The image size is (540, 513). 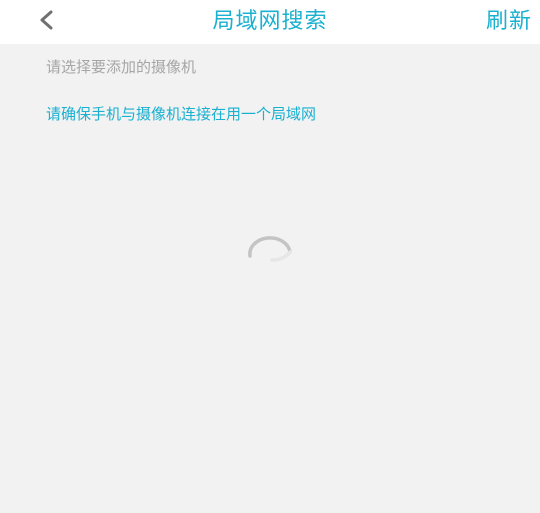 I want to click on select-camera-hint: 请选择要添加的摄像机, so click(x=121, y=67).